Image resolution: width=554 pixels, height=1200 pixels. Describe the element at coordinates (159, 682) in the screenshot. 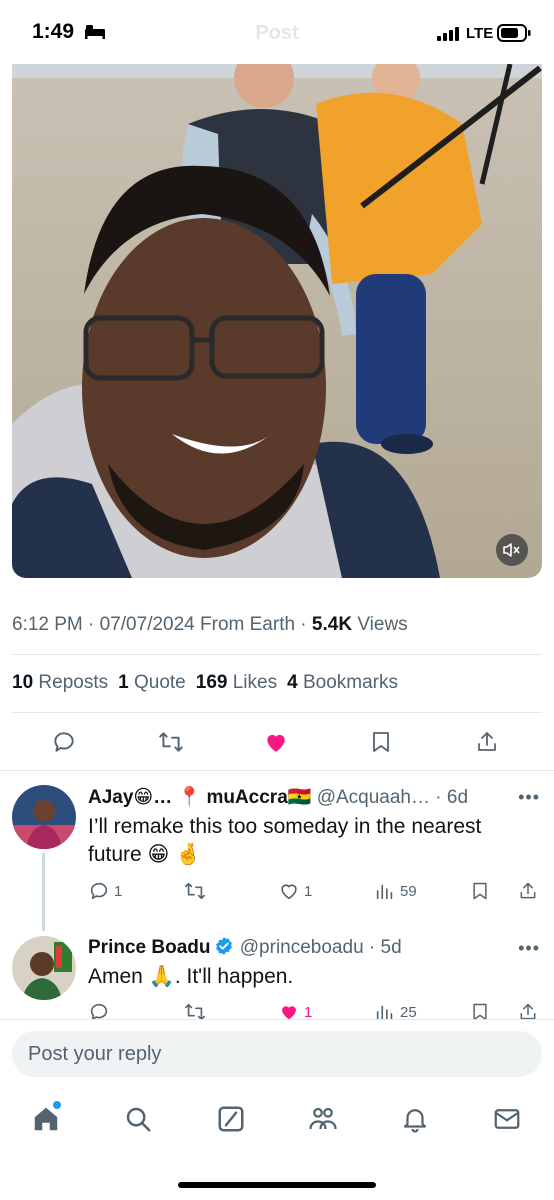

I see `quotes-label: Quote` at that location.